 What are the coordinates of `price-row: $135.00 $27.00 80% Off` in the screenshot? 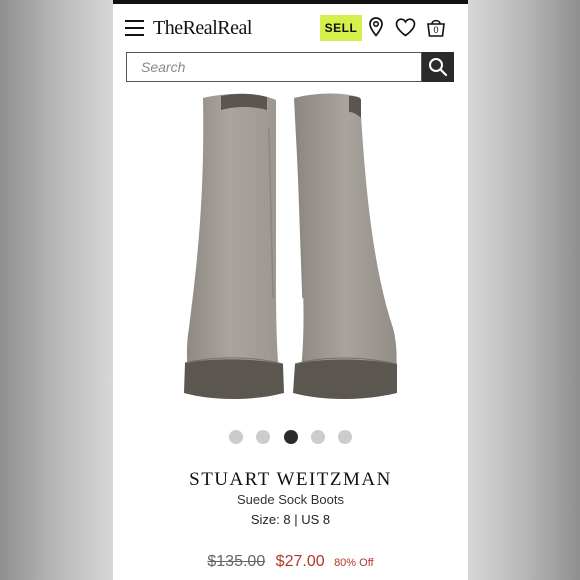 It's located at (290, 562).